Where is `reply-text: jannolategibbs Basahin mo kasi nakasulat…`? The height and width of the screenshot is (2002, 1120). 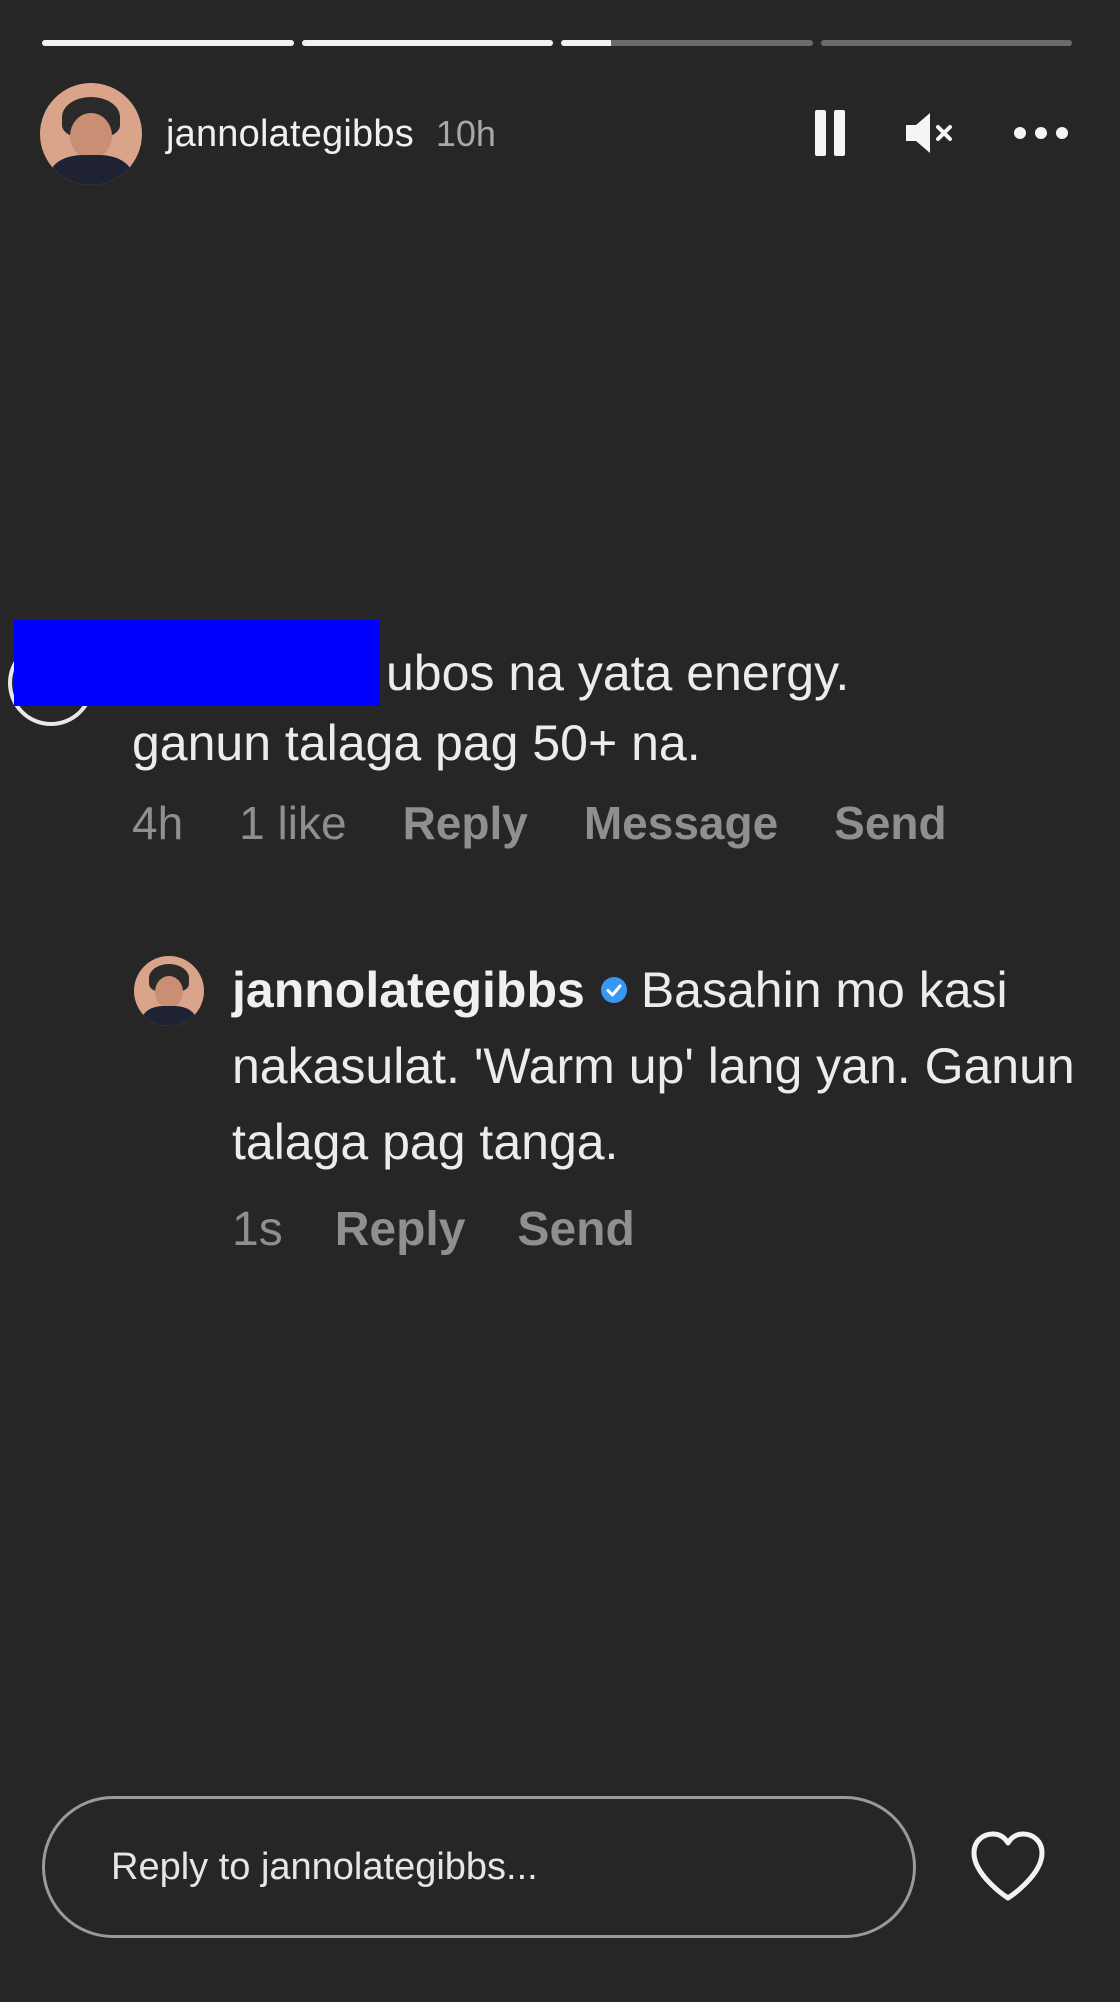
reply-text: jannolategibbs Basahin mo kasi nakasulat… is located at coordinates (657, 1066).